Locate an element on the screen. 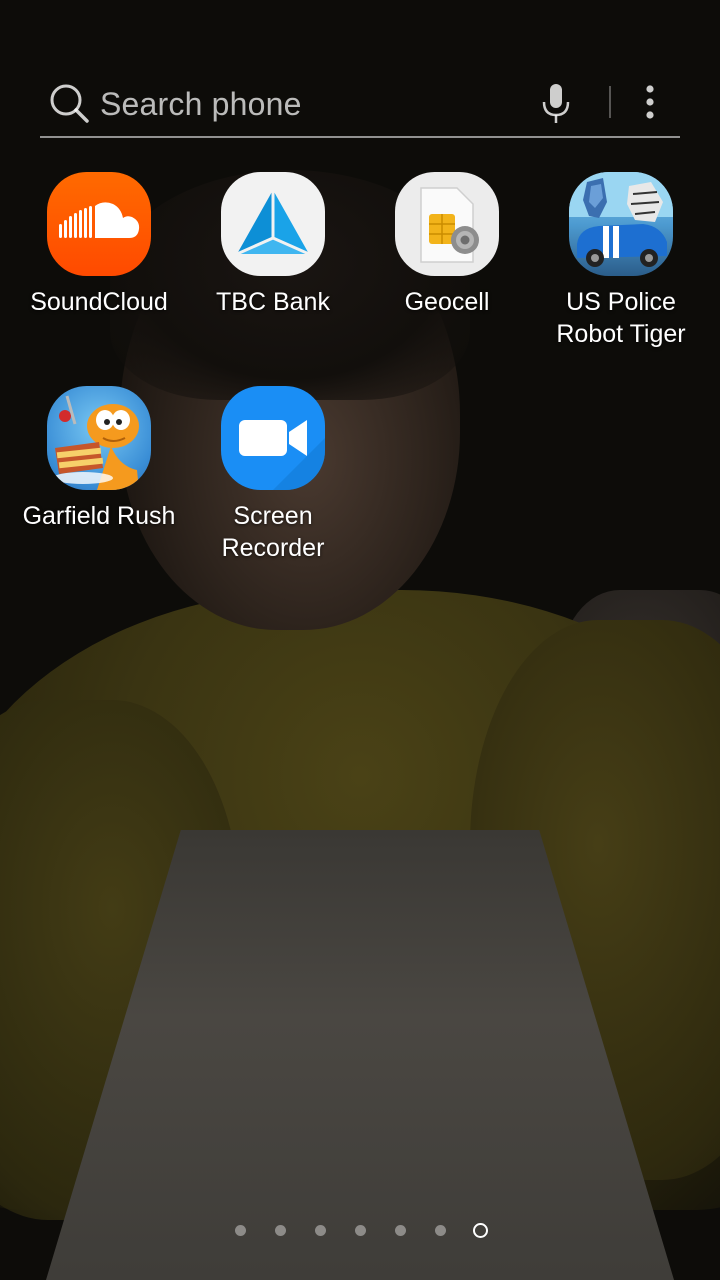 Image resolution: width=720 pixels, height=1280 pixels. app-garfield-rush: Garfield Rush is located at coordinates (99, 459).